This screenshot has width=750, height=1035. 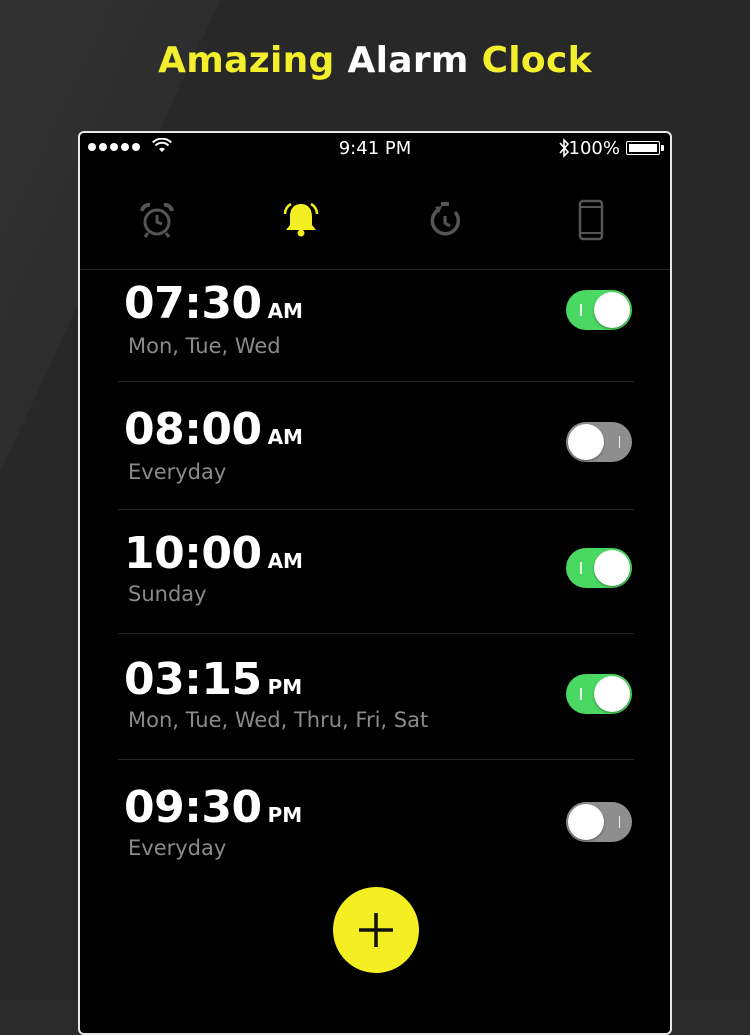 I want to click on headline-amazing: Amazing, so click(x=246, y=60).